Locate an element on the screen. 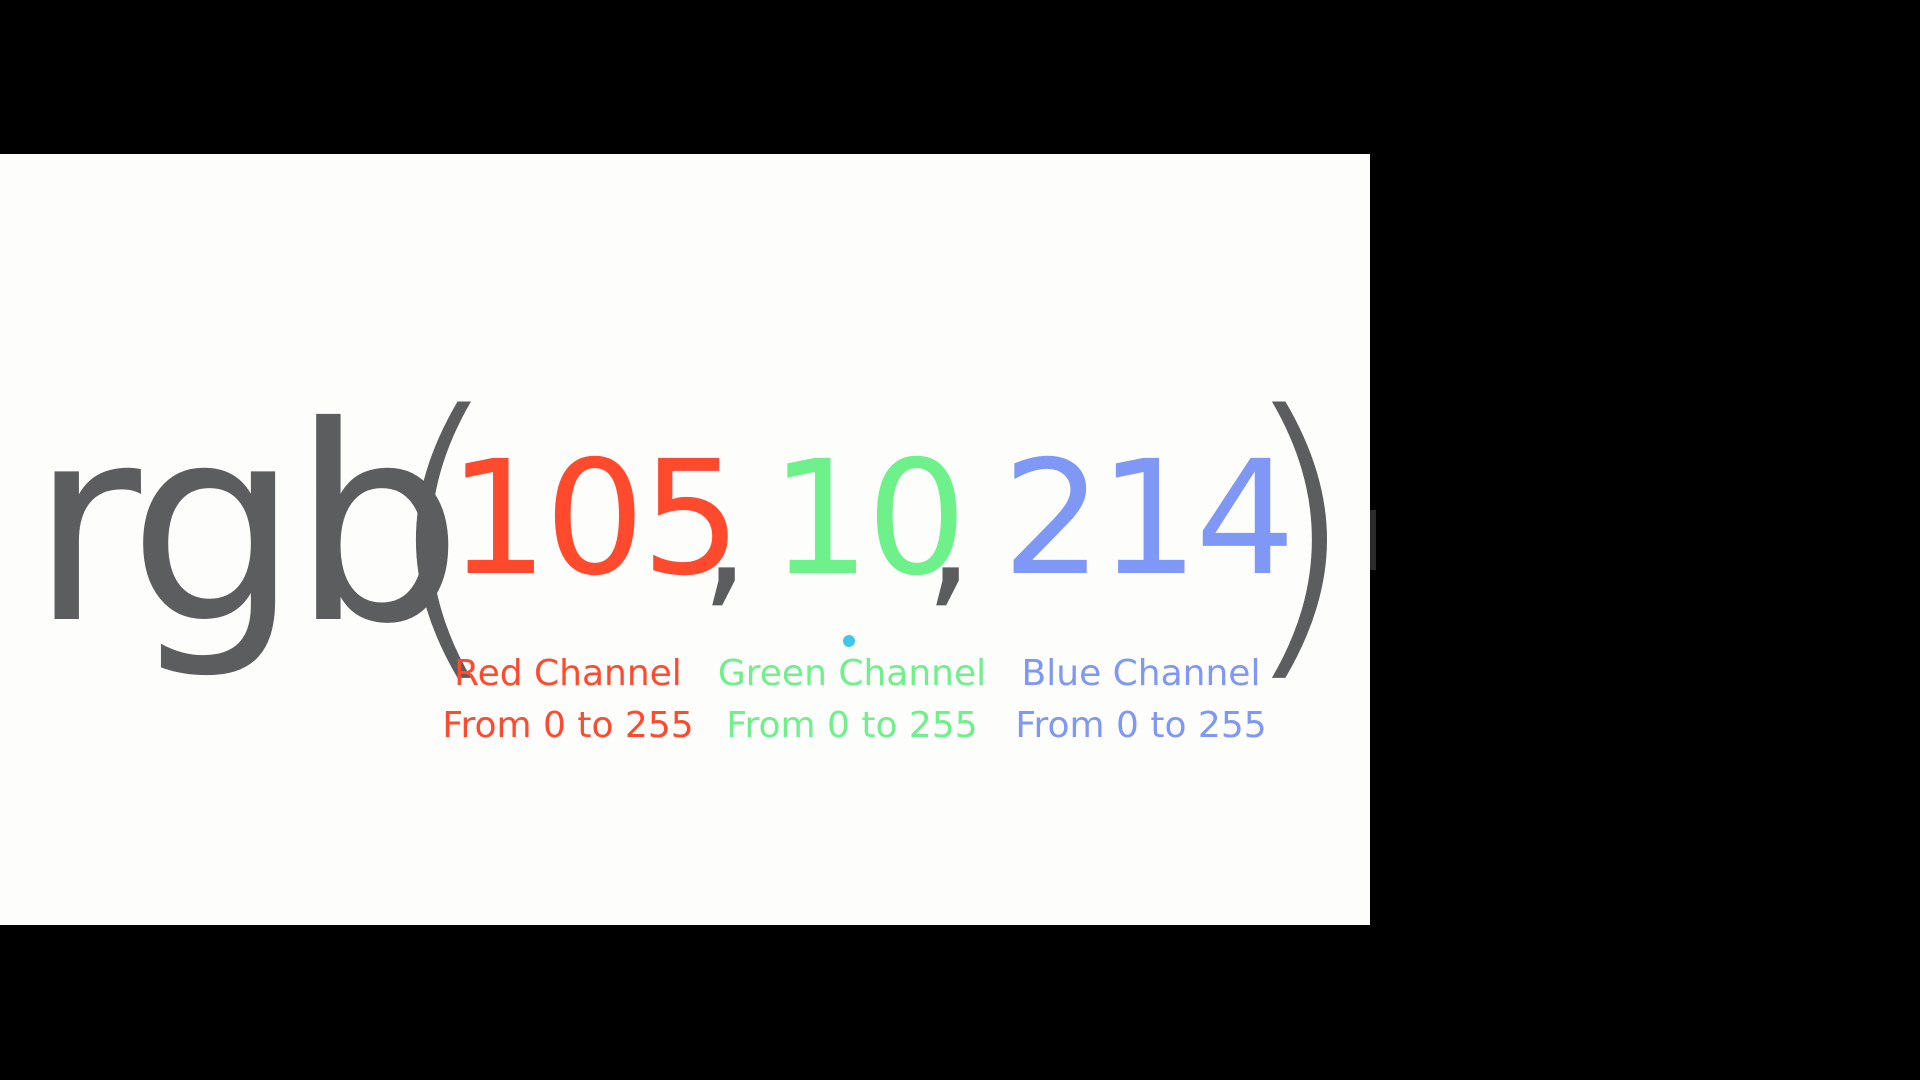 The image size is (1920, 1080). green-channel-label: Green Channel is located at coordinates (852, 673).